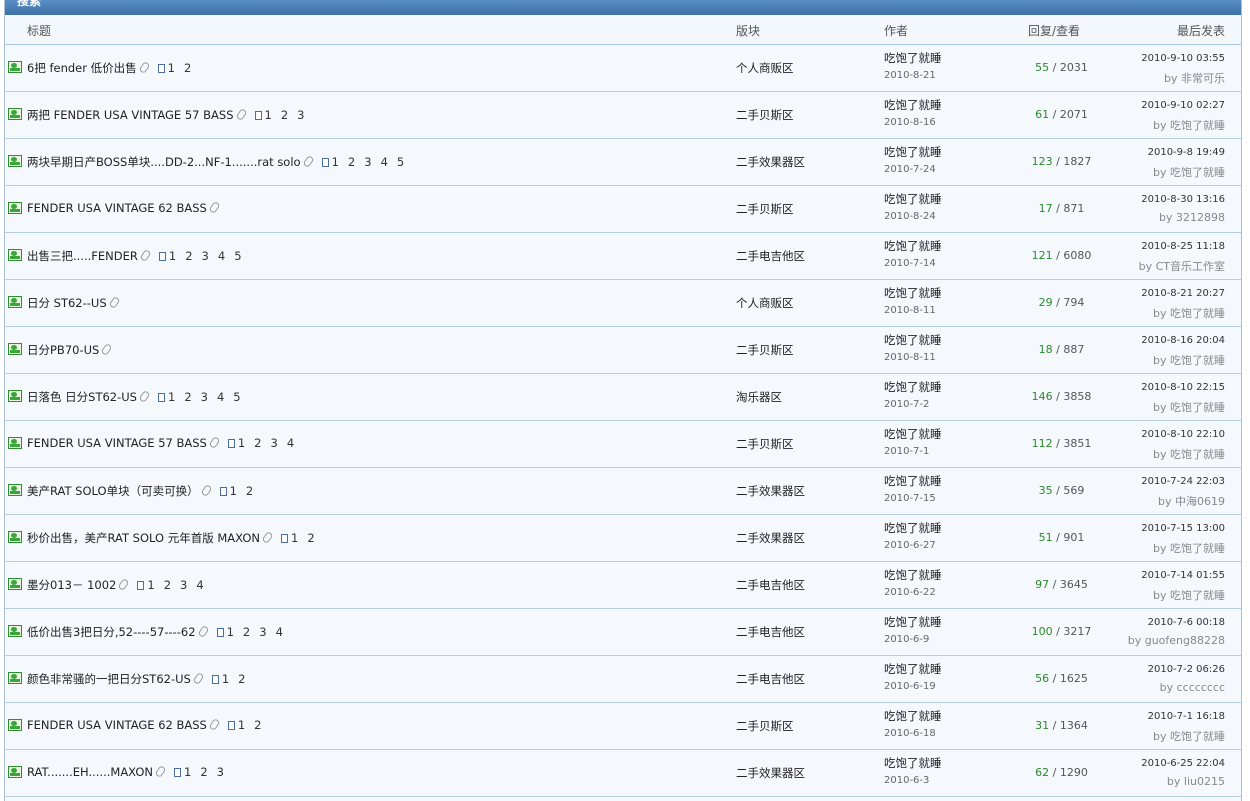 The width and height of the screenshot is (1250, 801). Describe the element at coordinates (1194, 78) in the screenshot. I see `last-poster-link: by 非常可乐` at that location.